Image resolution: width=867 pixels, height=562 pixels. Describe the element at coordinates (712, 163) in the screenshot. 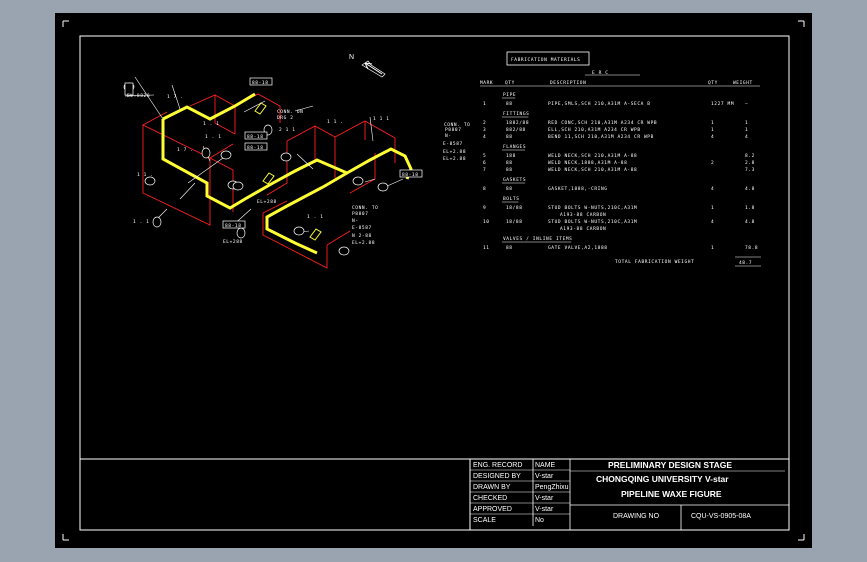

I see `bom-row-quantity: 2` at that location.